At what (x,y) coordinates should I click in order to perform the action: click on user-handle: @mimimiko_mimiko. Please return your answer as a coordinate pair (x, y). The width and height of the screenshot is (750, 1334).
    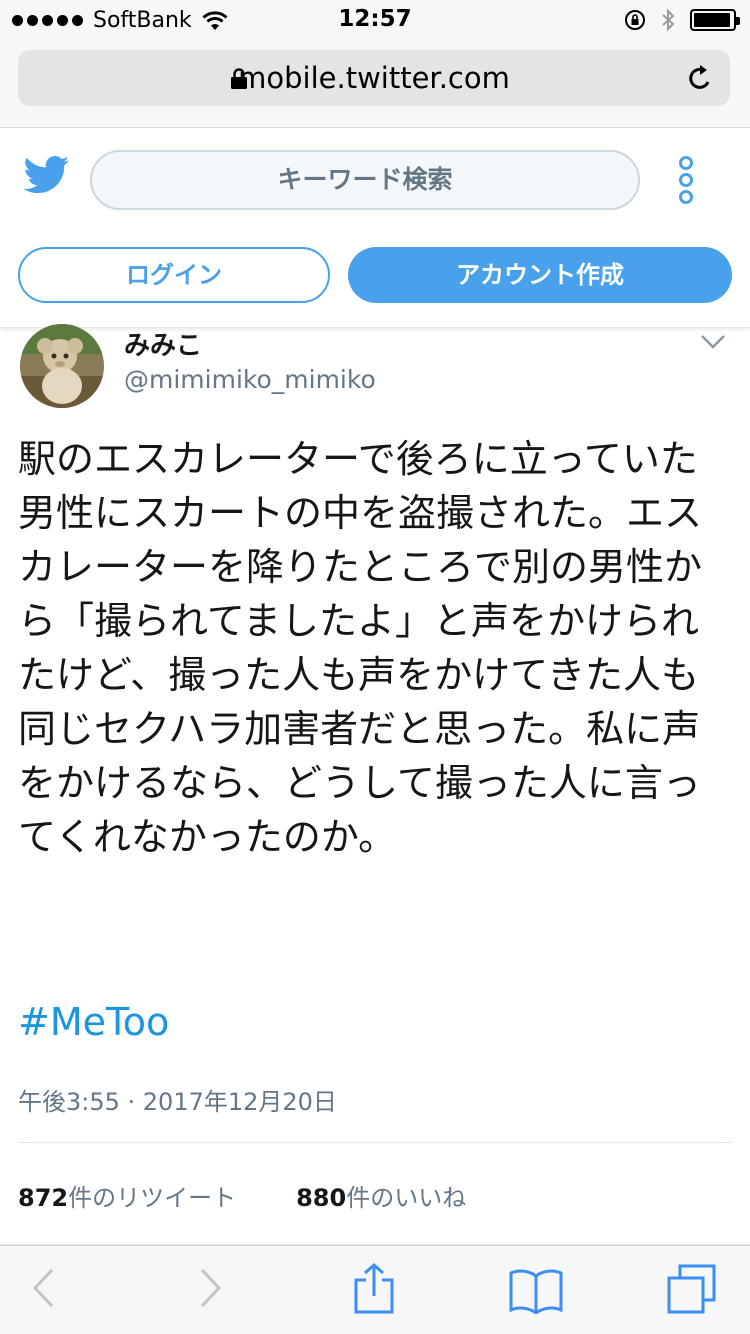
    Looking at the image, I should click on (250, 379).